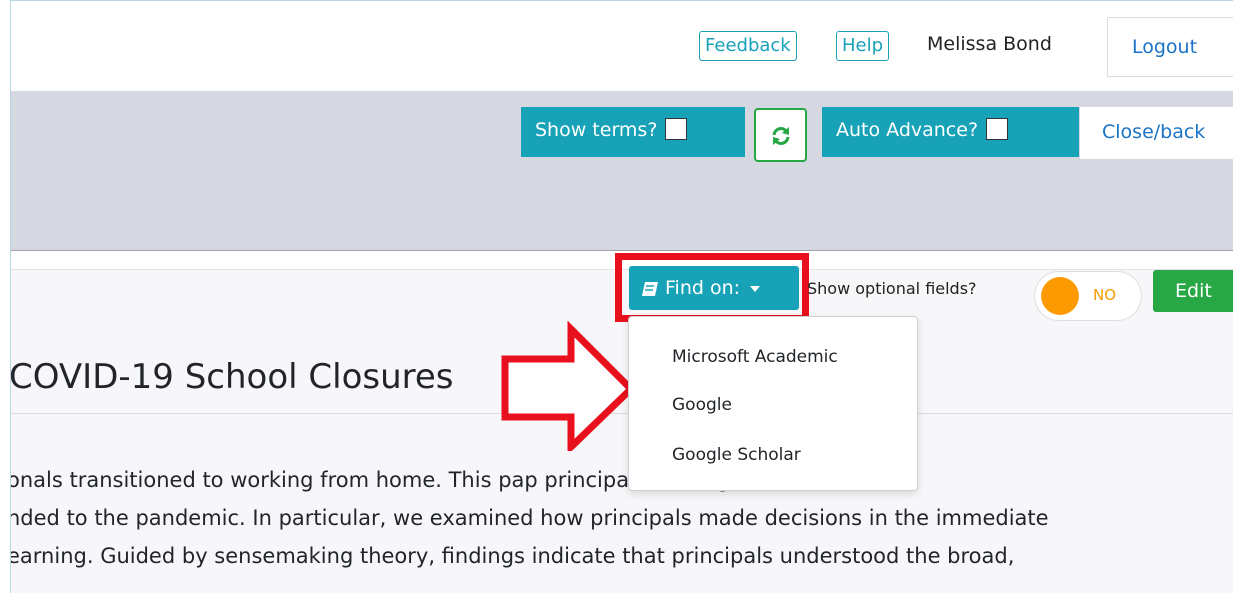 This screenshot has height=593, width=1233. What do you see at coordinates (702, 405) in the screenshot?
I see `menu-item-google: Google` at bounding box center [702, 405].